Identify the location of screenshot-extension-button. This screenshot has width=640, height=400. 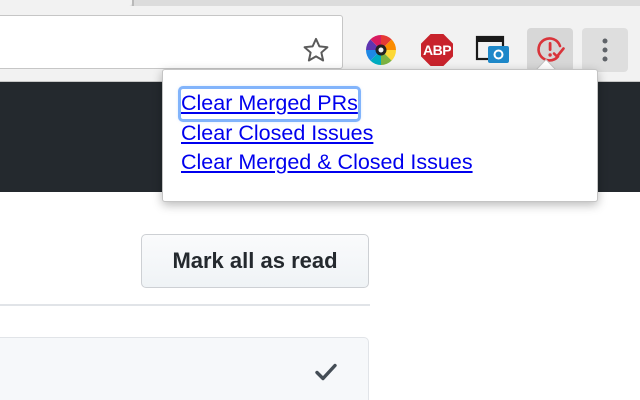
(493, 50).